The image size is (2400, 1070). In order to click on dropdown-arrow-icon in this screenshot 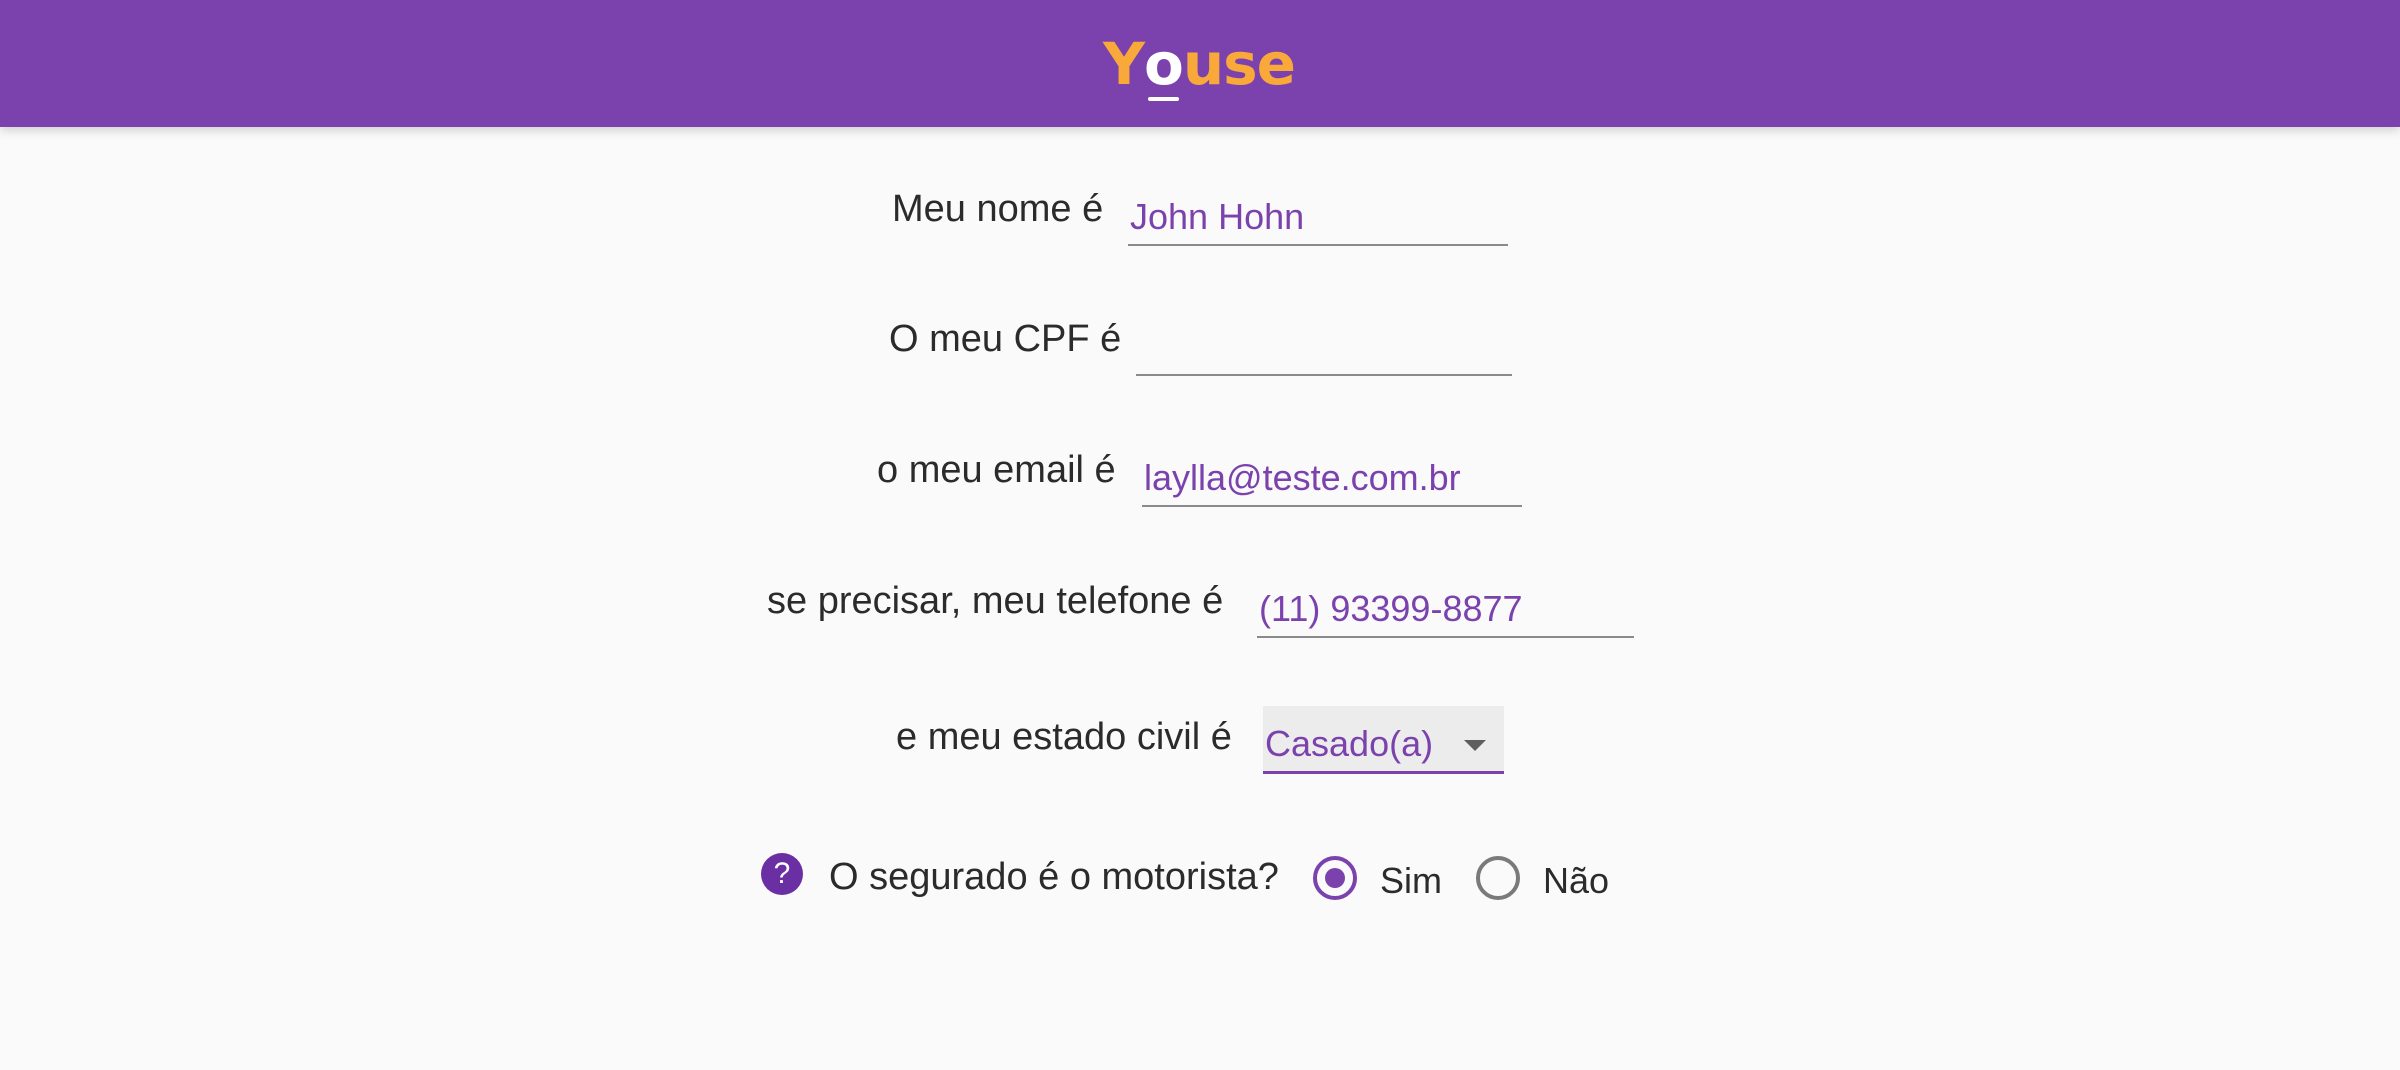, I will do `click(1475, 745)`.